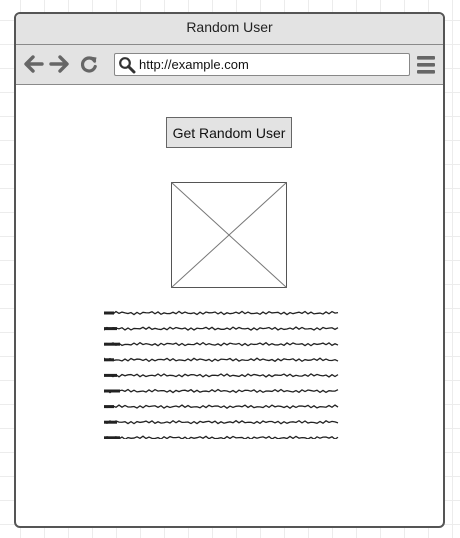  Describe the element at coordinates (270, 64) in the screenshot. I see `url-input` at that location.